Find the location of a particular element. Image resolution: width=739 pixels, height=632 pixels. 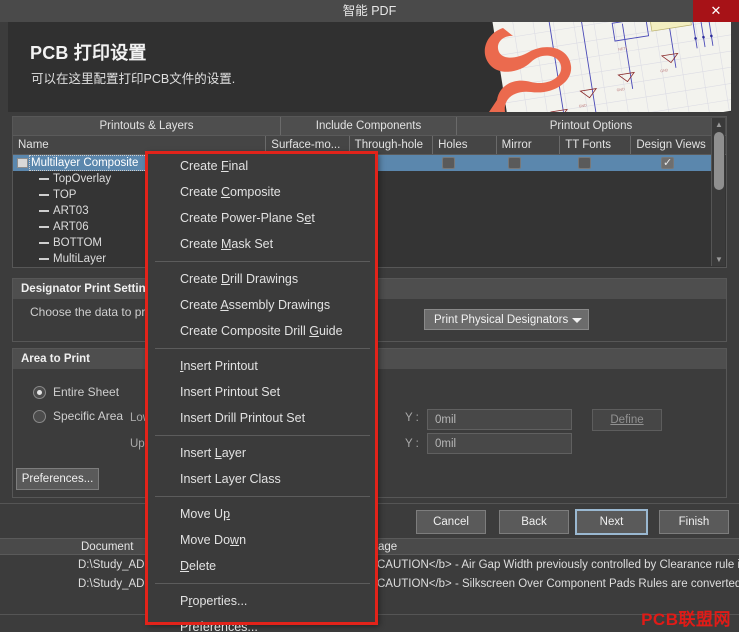

cancel-button: Cancel is located at coordinates (451, 522).